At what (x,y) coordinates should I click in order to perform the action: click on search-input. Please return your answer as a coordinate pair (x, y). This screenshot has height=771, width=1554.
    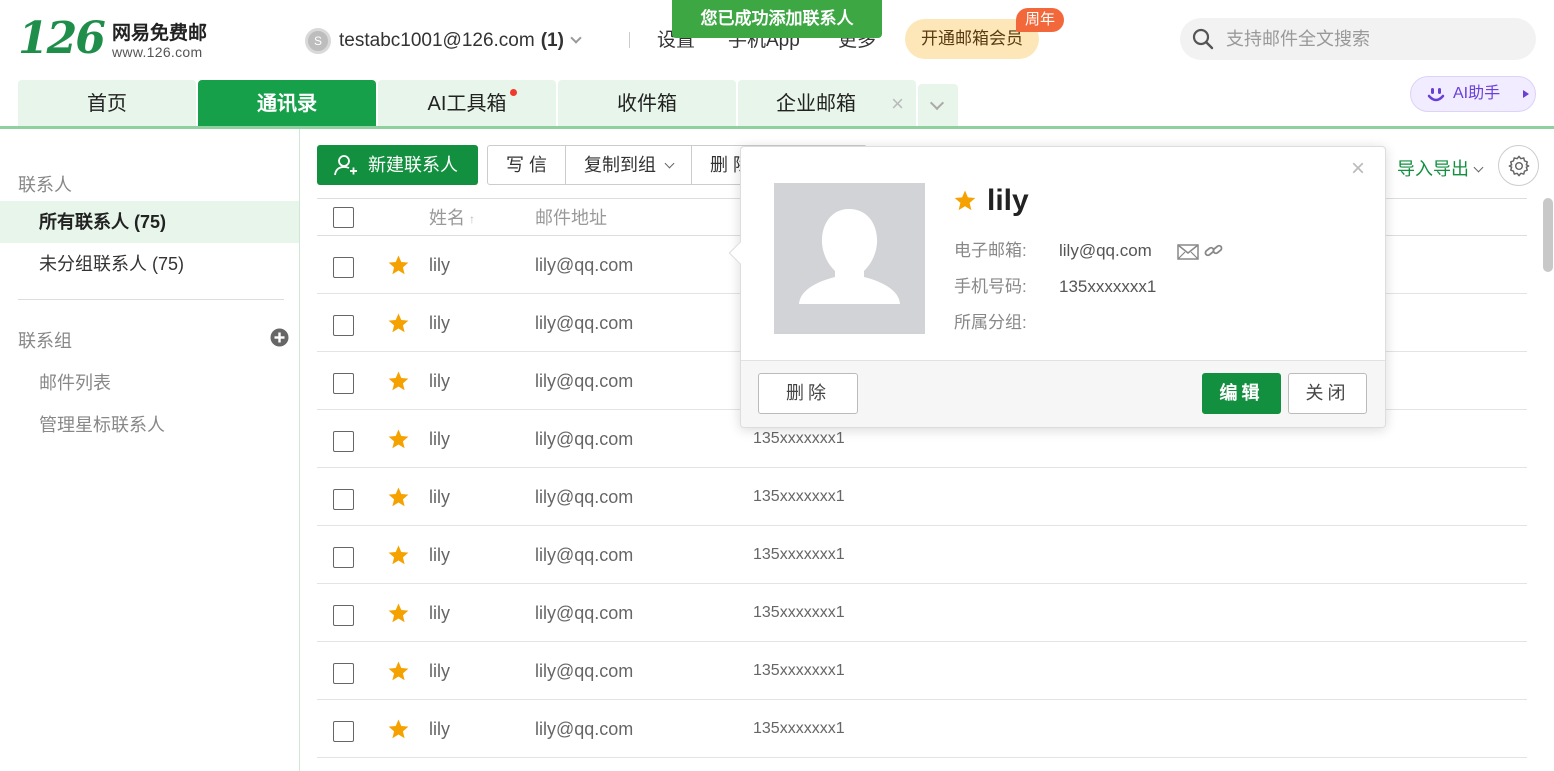
    Looking at the image, I should click on (1376, 39).